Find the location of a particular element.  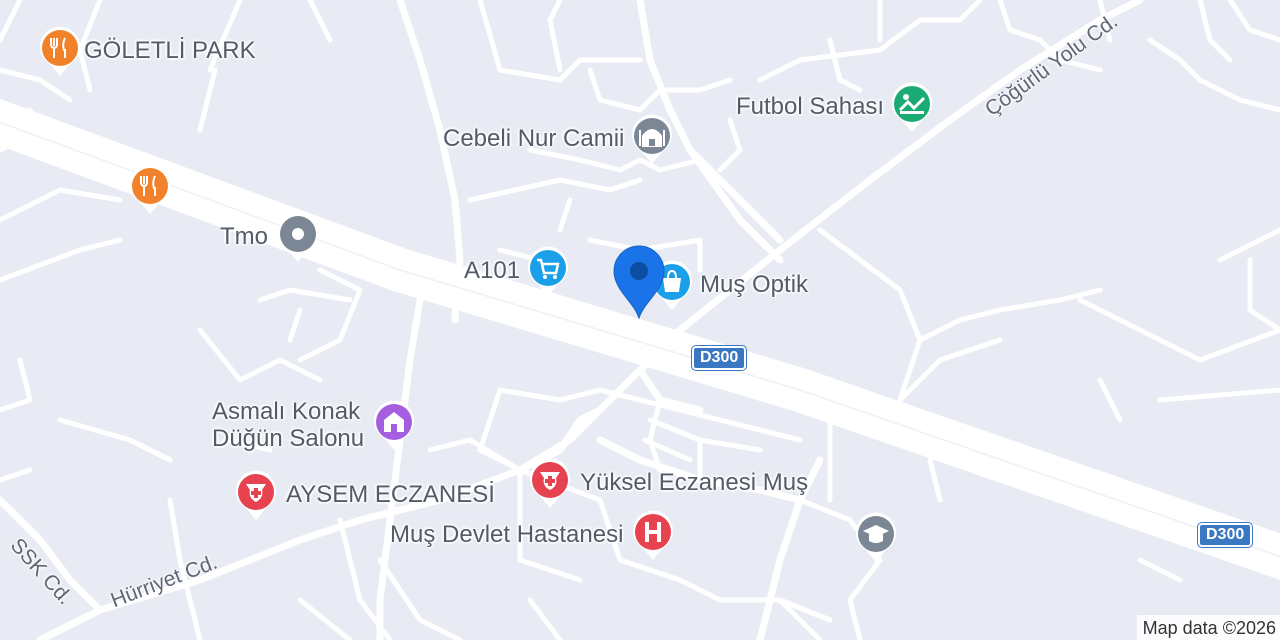

poi-asmali-konak: Asmalı Konak Düğün Salonu is located at coordinates (315, 425).